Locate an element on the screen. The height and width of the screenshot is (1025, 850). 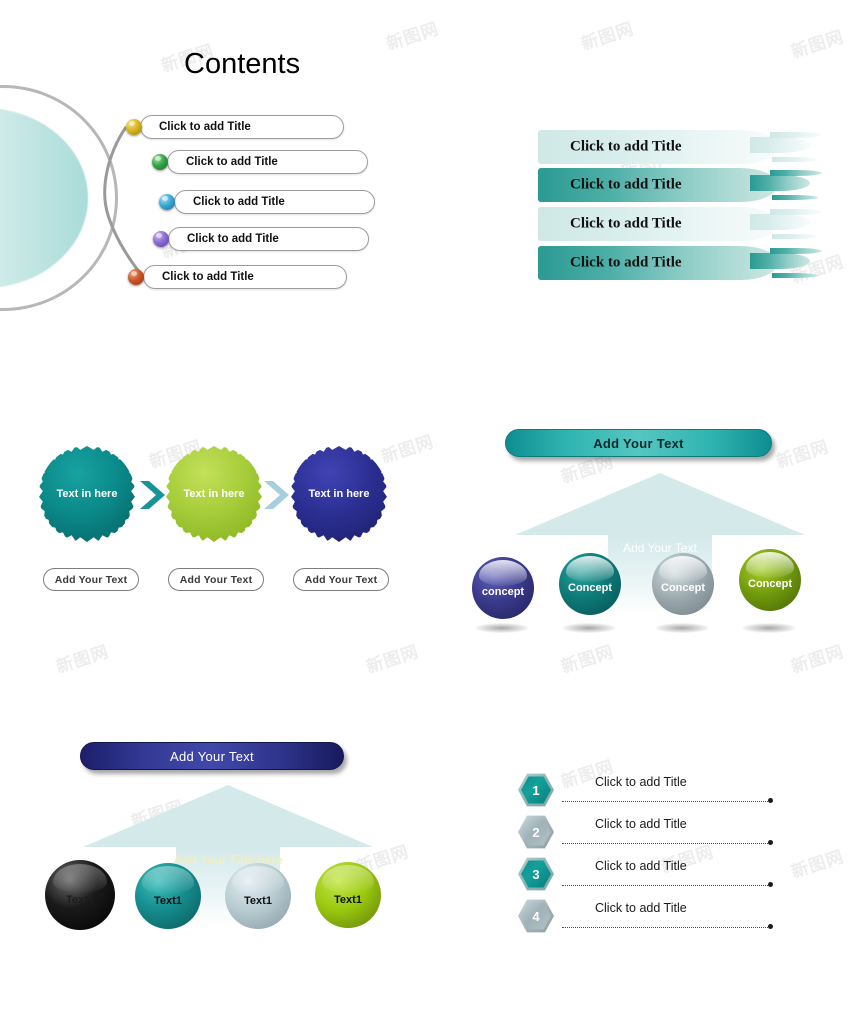
brush-item-4: Click to add Title is located at coordinates (680, 263).